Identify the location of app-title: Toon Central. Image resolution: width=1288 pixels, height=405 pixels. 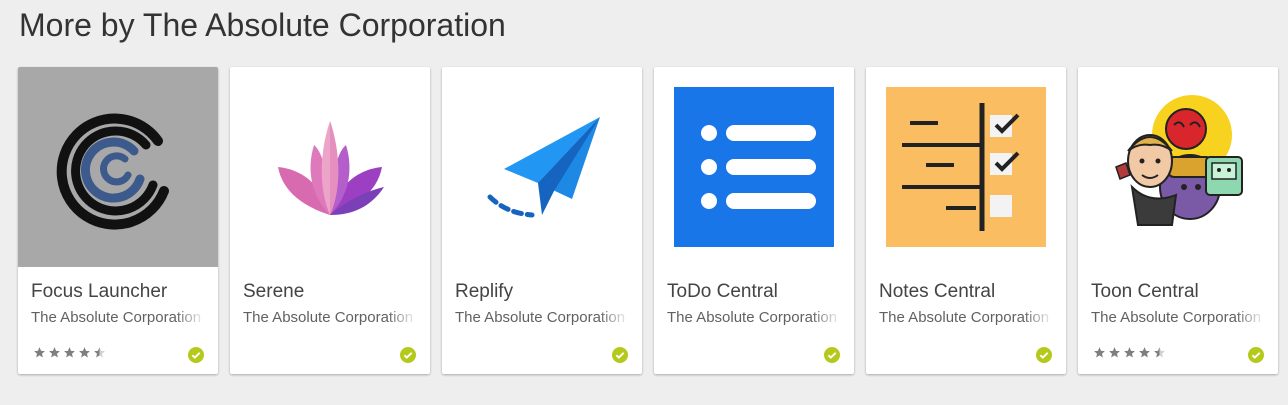
(1182, 292).